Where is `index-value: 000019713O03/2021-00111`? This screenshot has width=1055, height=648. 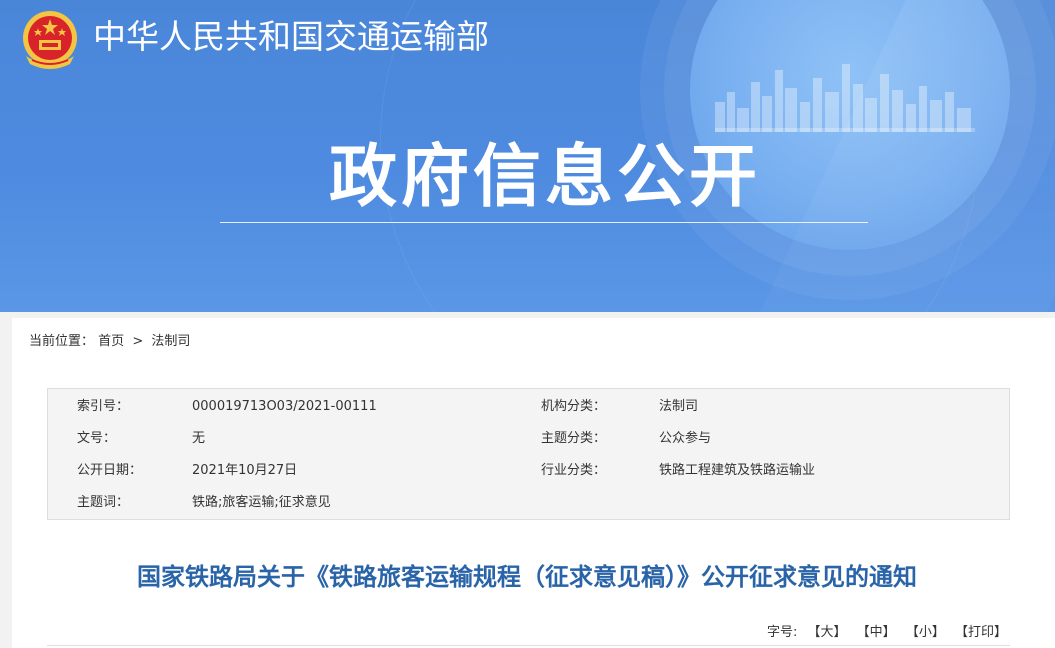 index-value: 000019713O03/2021-00111 is located at coordinates (284, 406).